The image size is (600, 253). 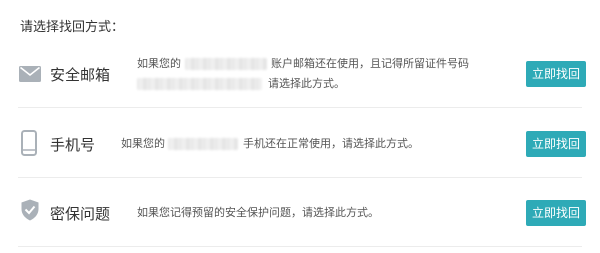 What do you see at coordinates (203, 144) in the screenshot?
I see `redacted-phone` at bounding box center [203, 144].